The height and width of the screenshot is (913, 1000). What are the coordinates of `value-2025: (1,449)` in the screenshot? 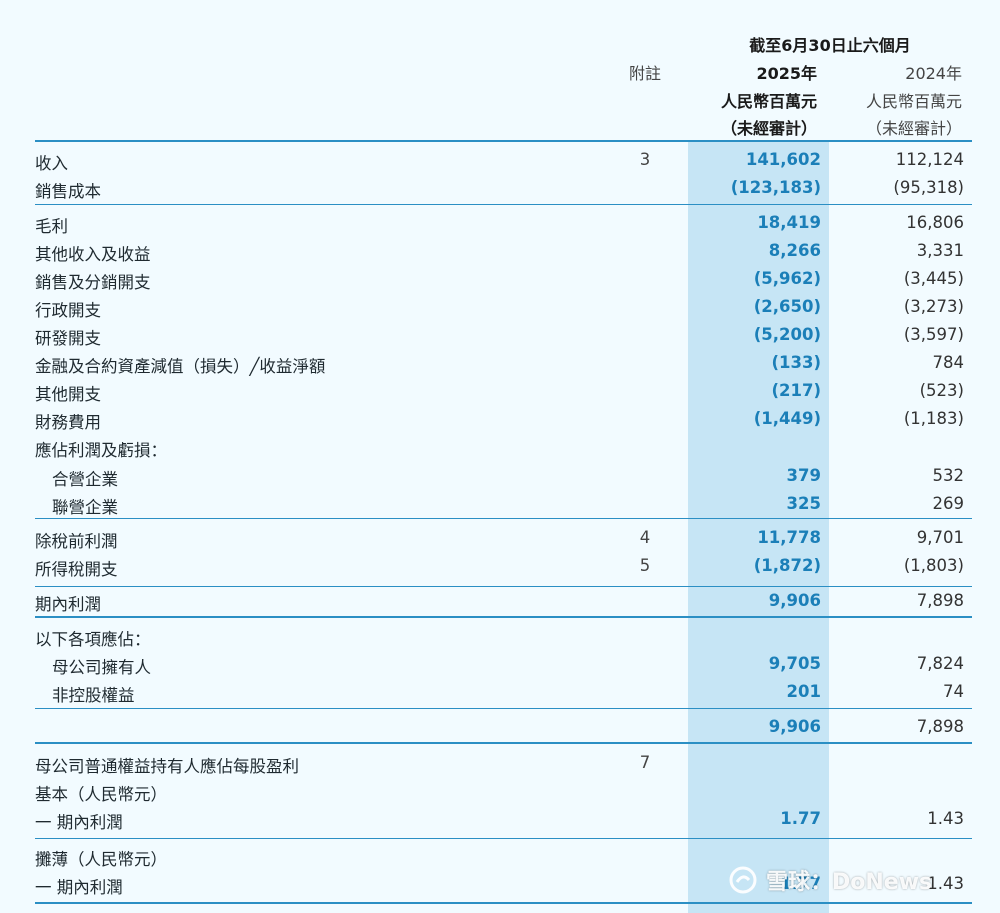 It's located at (787, 418).